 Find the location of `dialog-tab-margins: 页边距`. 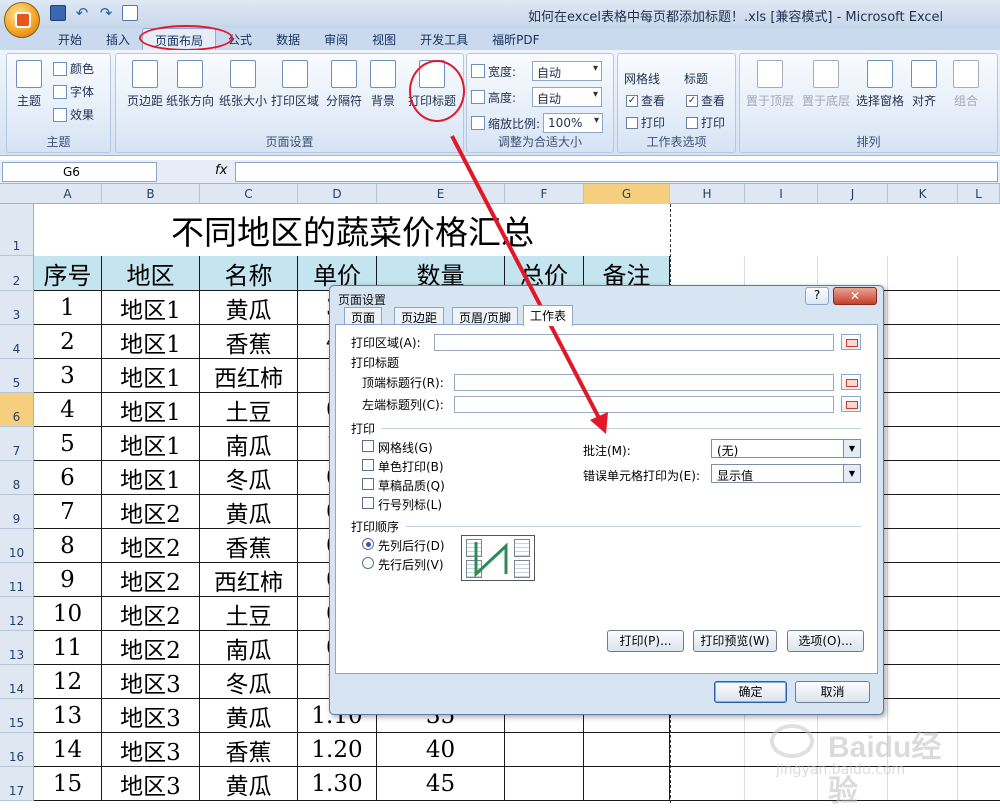

dialog-tab-margins: 页边距 is located at coordinates (419, 316).